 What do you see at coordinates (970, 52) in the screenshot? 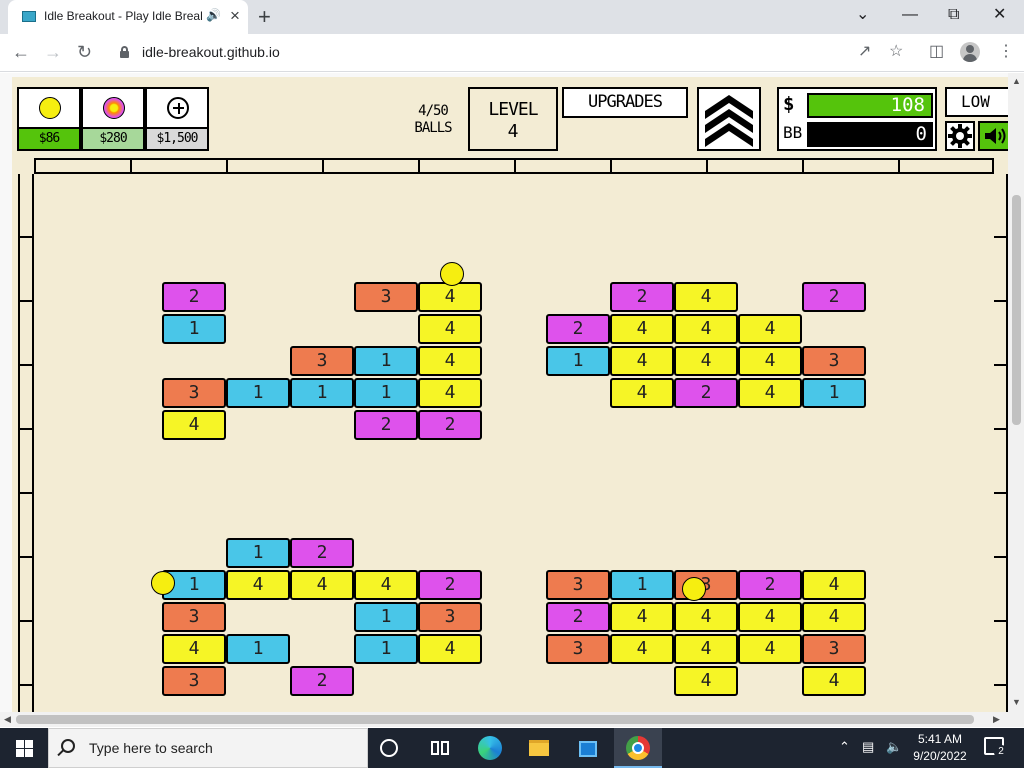
I see `profile-avatar-icon` at bounding box center [970, 52].